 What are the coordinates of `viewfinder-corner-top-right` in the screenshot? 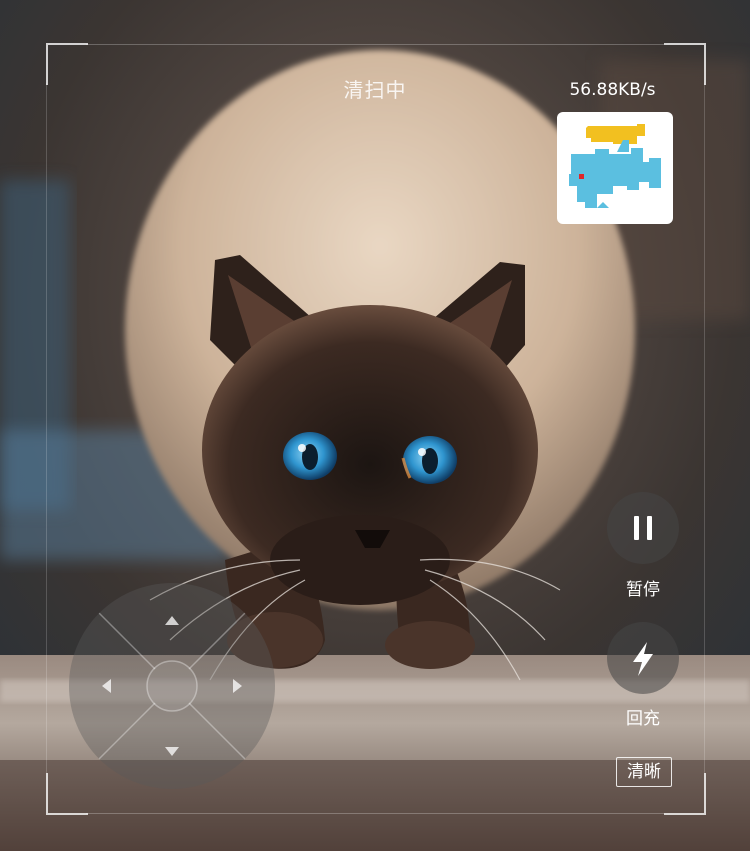 It's located at (685, 64).